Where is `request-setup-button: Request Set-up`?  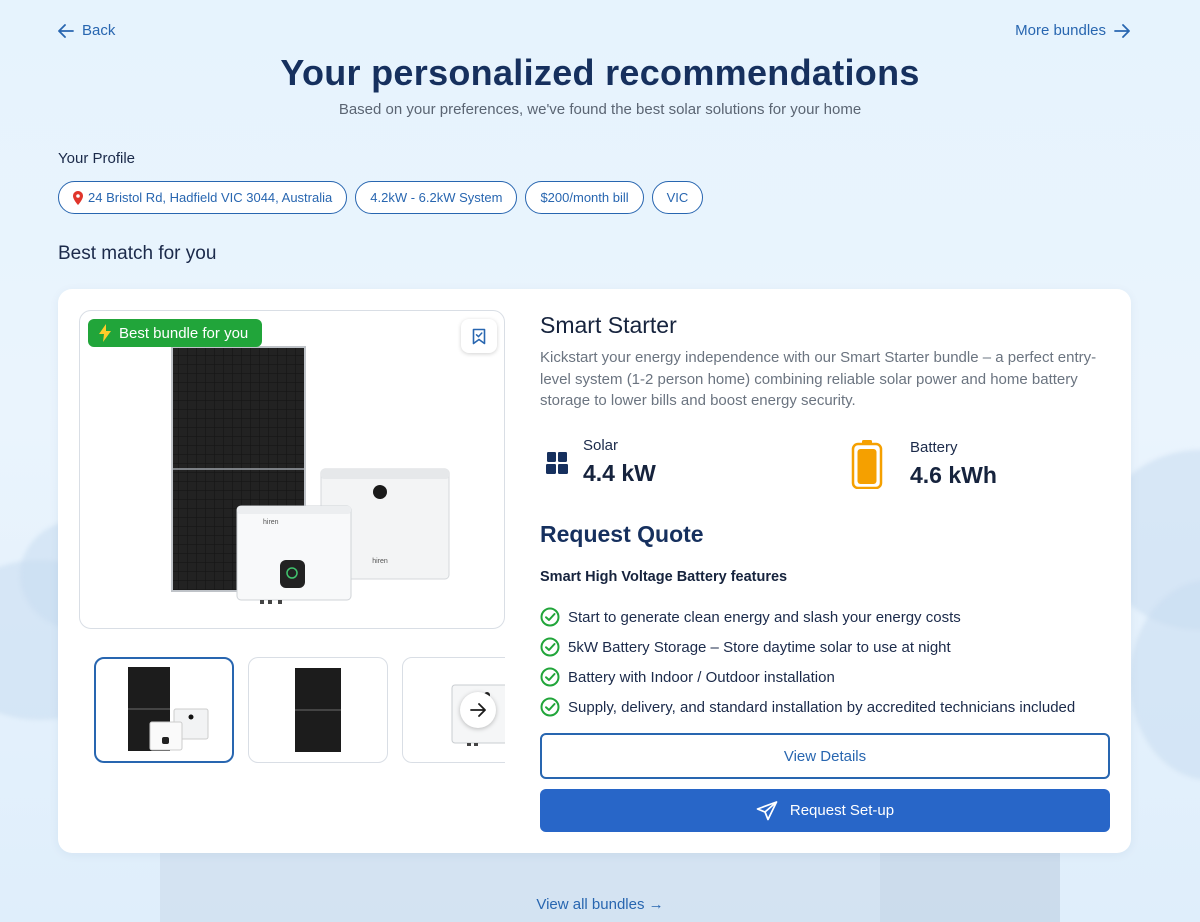 request-setup-button: Request Set-up is located at coordinates (825, 810).